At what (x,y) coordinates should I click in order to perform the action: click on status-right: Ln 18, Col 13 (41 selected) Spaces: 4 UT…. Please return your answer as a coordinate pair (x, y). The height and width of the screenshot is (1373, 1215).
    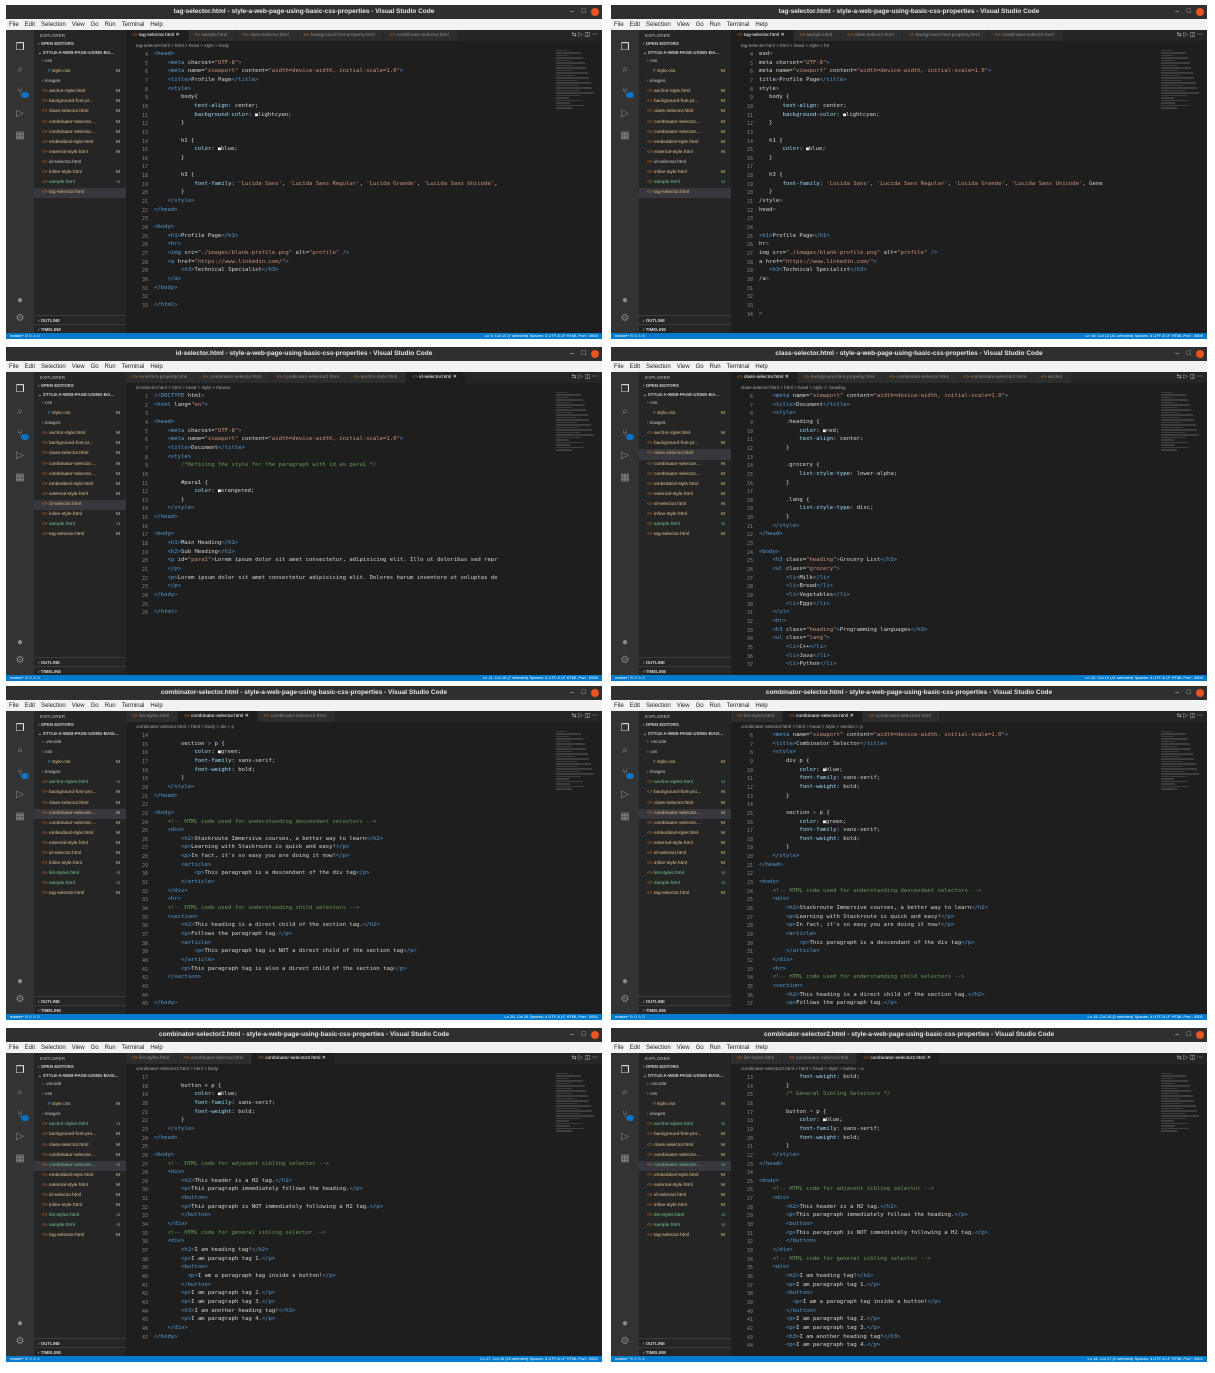
    Looking at the image, I should click on (1144, 336).